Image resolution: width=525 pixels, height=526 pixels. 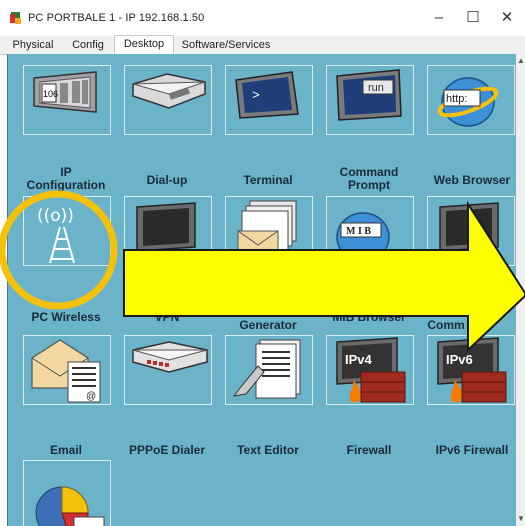 What do you see at coordinates (358, 231) in the screenshot?
I see `mib-screen-text: M I B` at bounding box center [358, 231].